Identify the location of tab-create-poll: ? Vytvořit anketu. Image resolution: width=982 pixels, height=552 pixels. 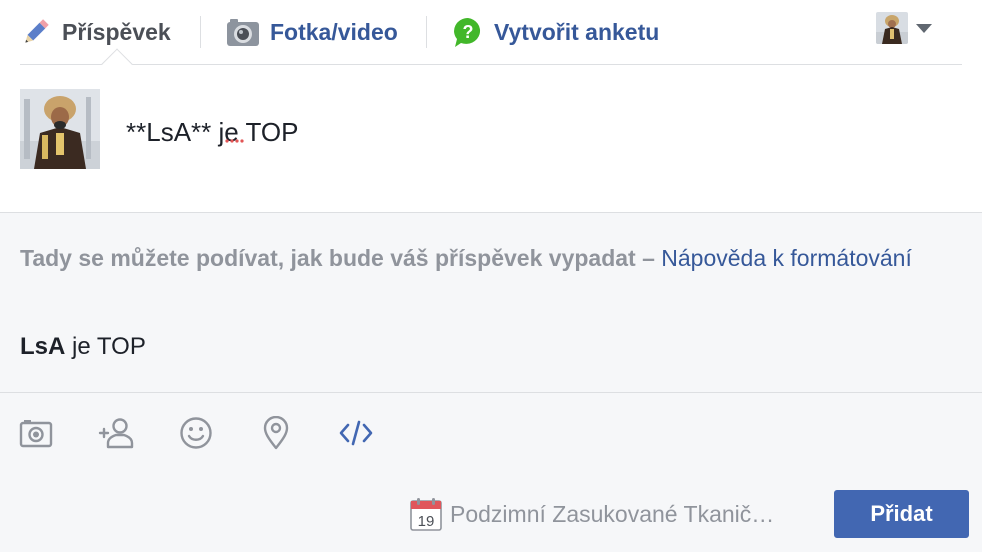
(555, 32).